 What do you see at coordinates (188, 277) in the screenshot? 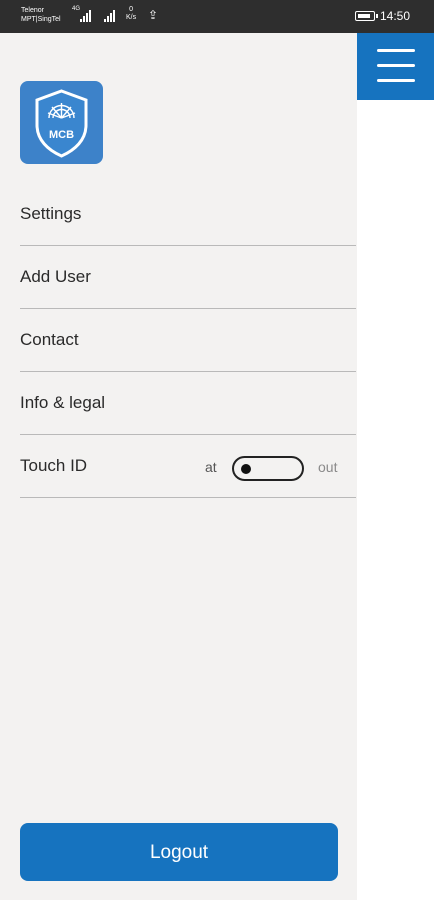
I see `menu-item-add-user: Add User` at bounding box center [188, 277].